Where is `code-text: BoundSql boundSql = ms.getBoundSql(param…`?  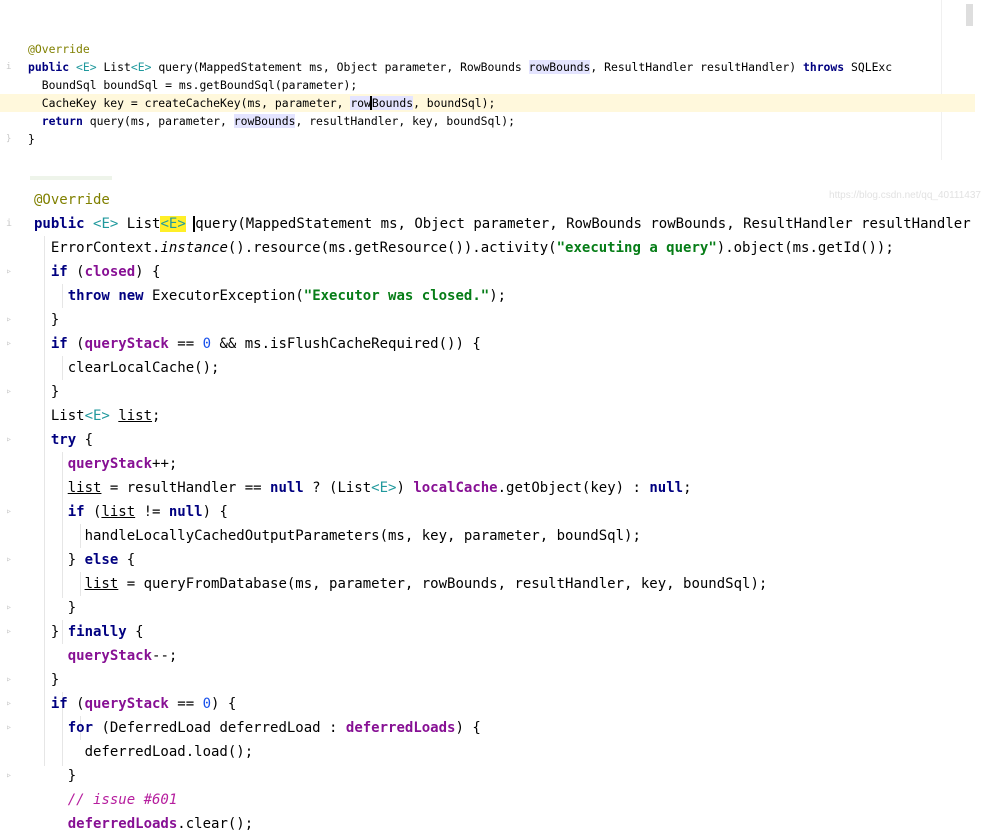 code-text: BoundSql boundSql = ms.getBoundSql(param… is located at coordinates (193, 85).